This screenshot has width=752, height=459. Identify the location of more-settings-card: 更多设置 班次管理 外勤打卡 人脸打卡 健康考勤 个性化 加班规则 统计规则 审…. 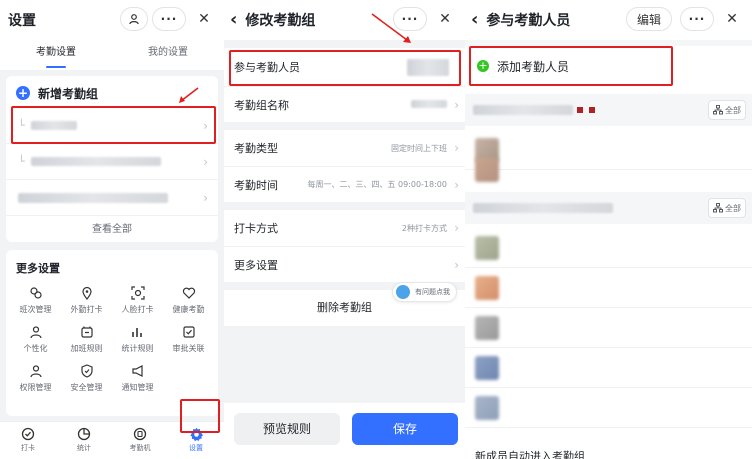
(112, 333).